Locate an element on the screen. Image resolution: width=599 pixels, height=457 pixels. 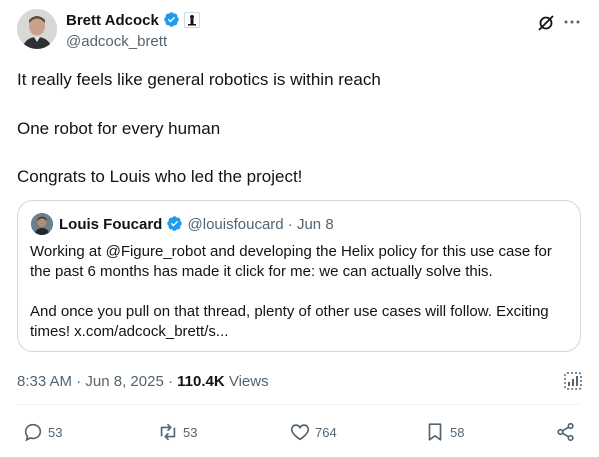
quote-author-avatar is located at coordinates (42, 224).